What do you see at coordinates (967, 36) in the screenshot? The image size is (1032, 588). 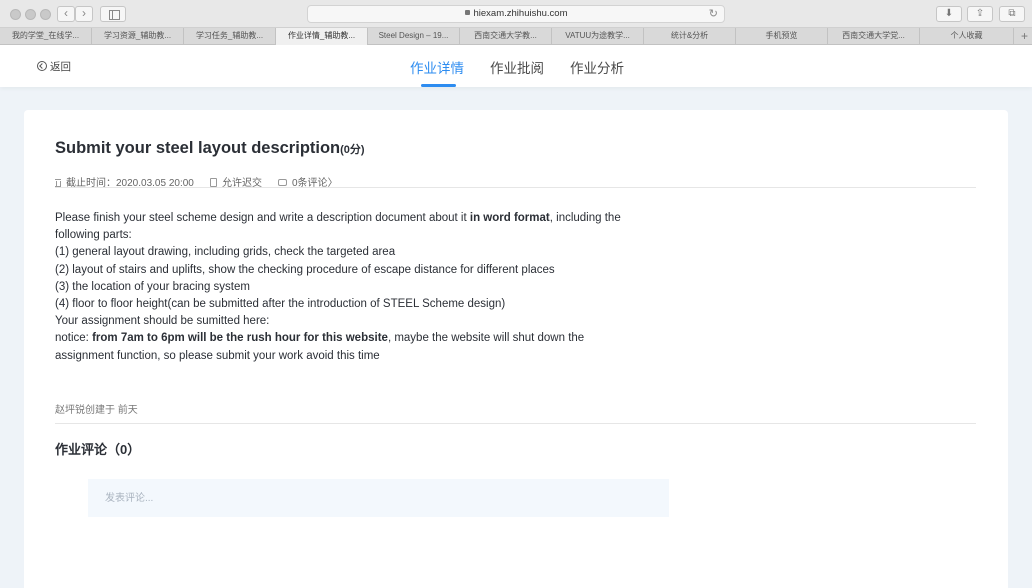 I see `browser-tab: 个人收藏` at bounding box center [967, 36].